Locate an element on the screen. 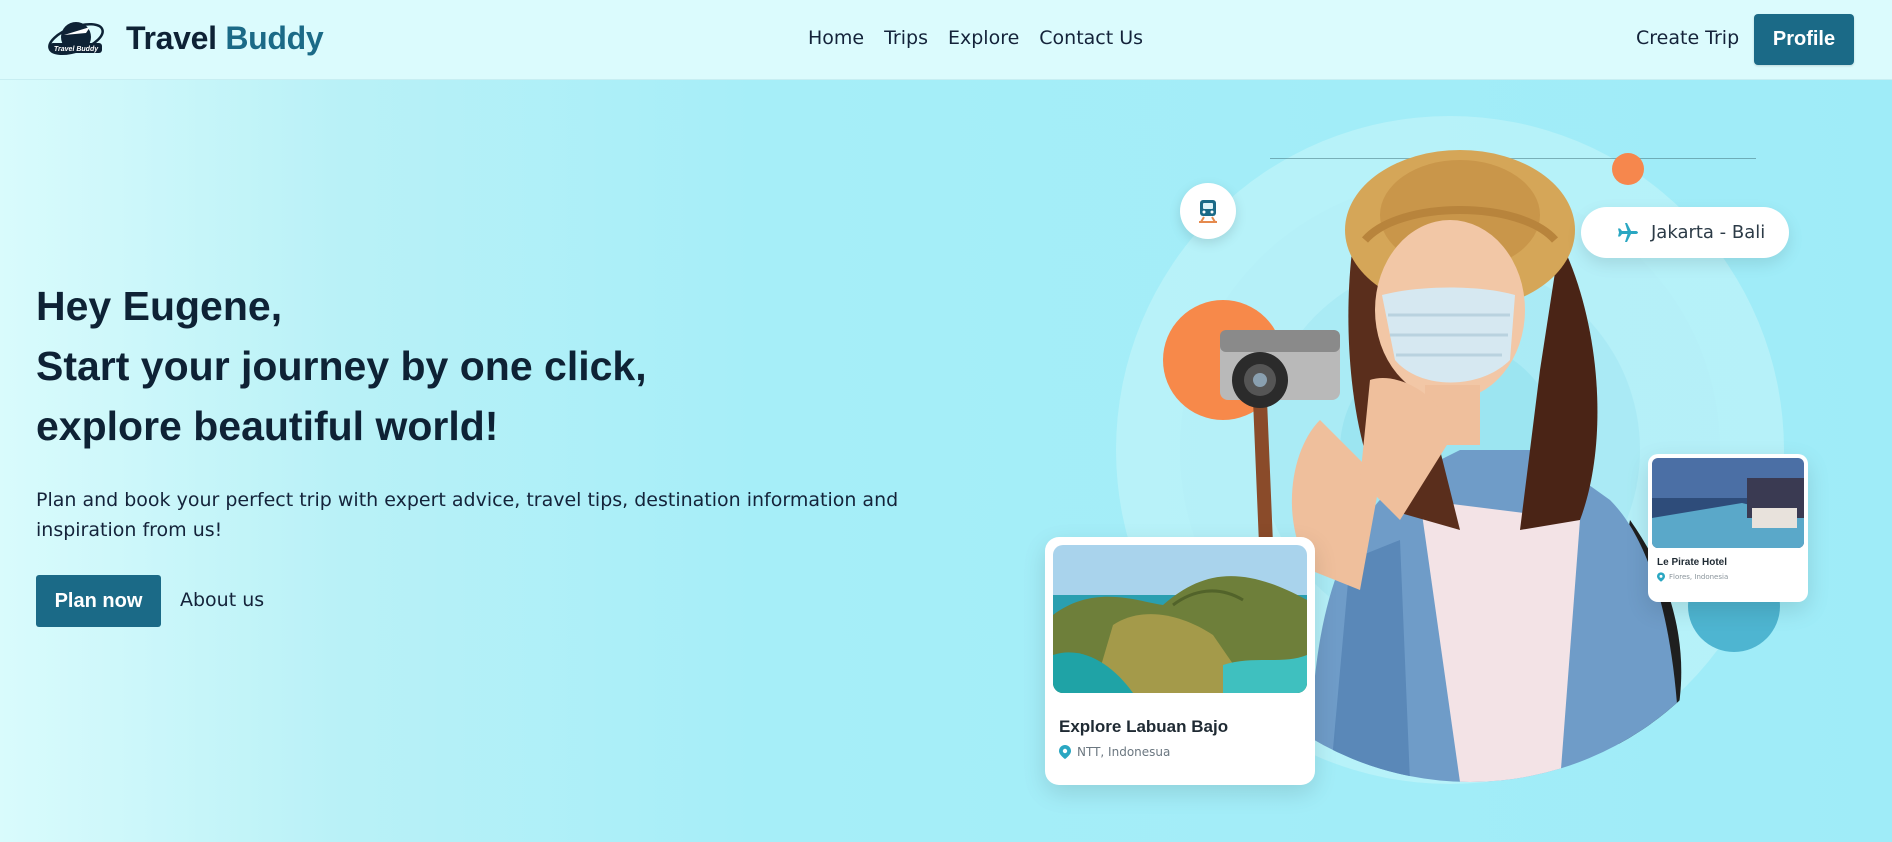 The width and height of the screenshot is (1892, 842). hotel-location: Flores, Indonesia is located at coordinates (1692, 577).